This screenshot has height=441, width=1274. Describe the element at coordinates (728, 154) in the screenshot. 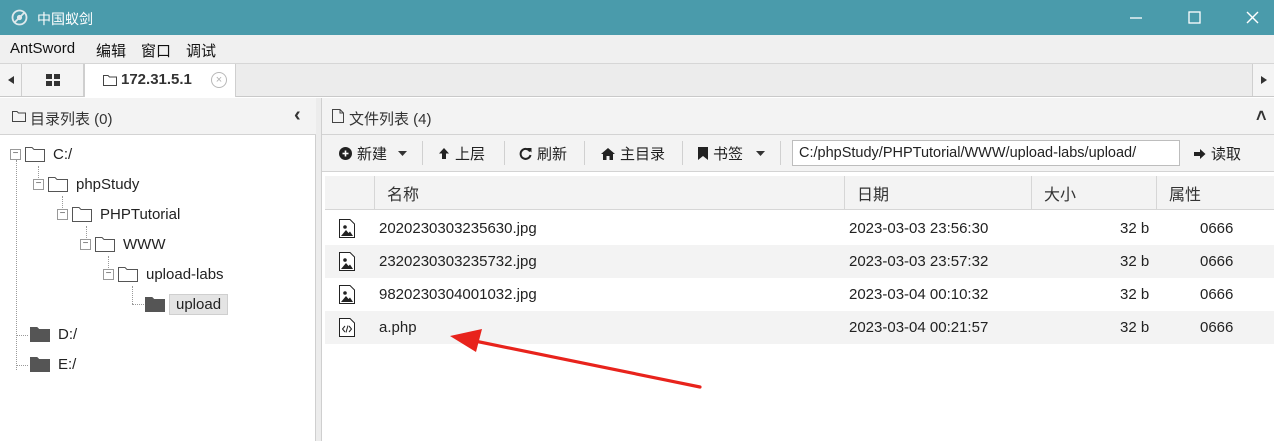

I see `bookmark-label: 书签` at that location.